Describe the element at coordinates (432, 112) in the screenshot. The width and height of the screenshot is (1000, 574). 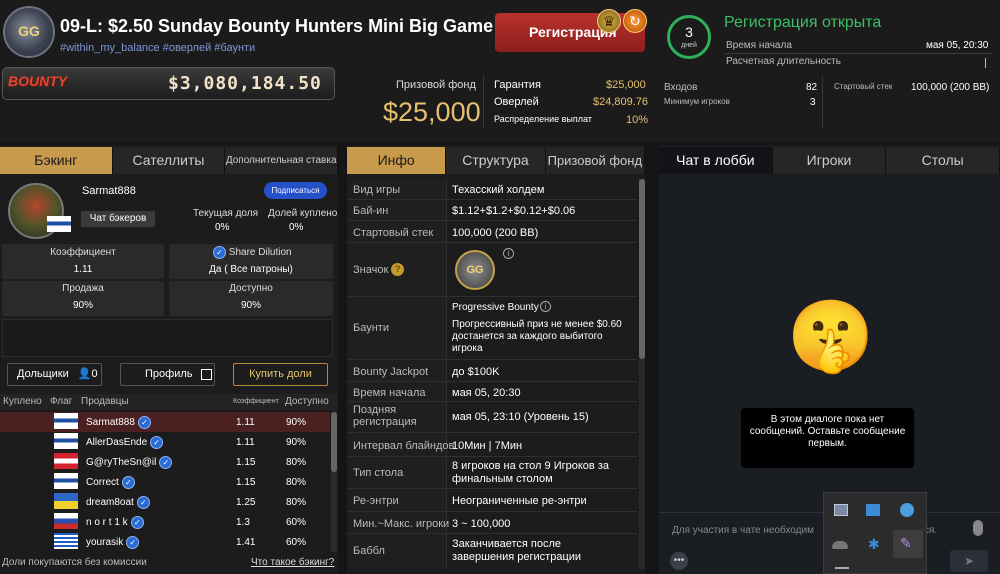
I see `prize-pool-value: $25,000` at that location.